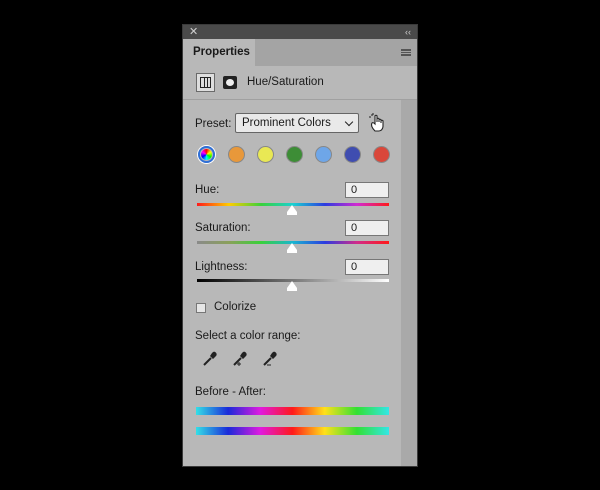  I want to click on preset-select: Prominent Colors, so click(297, 123).